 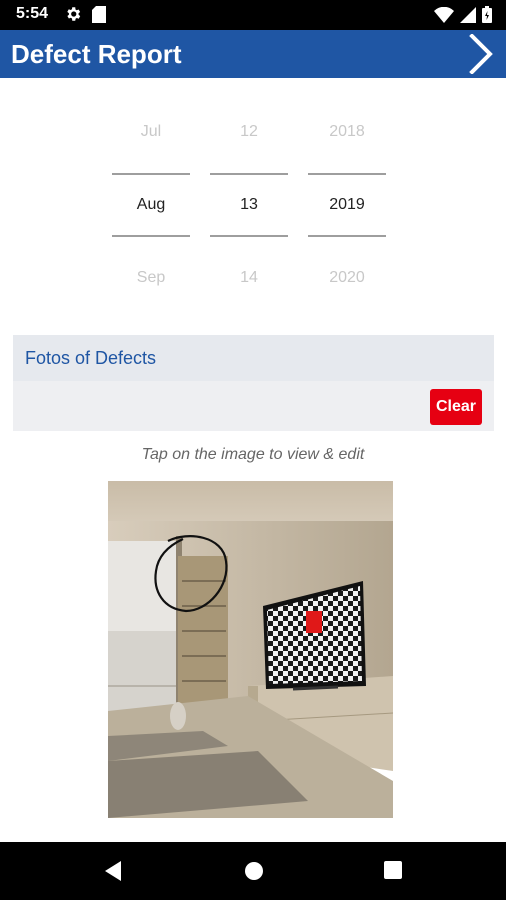 What do you see at coordinates (253, 15) in the screenshot?
I see `status-bar: 5:54` at bounding box center [253, 15].